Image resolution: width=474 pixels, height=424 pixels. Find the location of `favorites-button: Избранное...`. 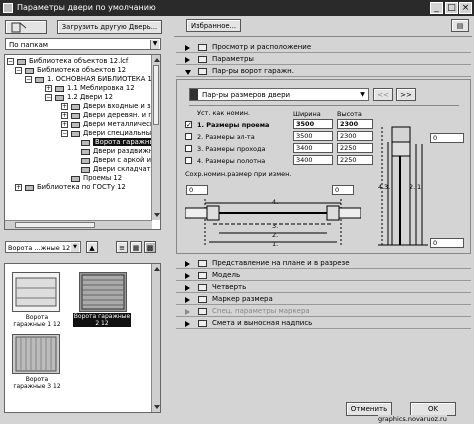

favorites-button: Избранное... is located at coordinates (213, 25).